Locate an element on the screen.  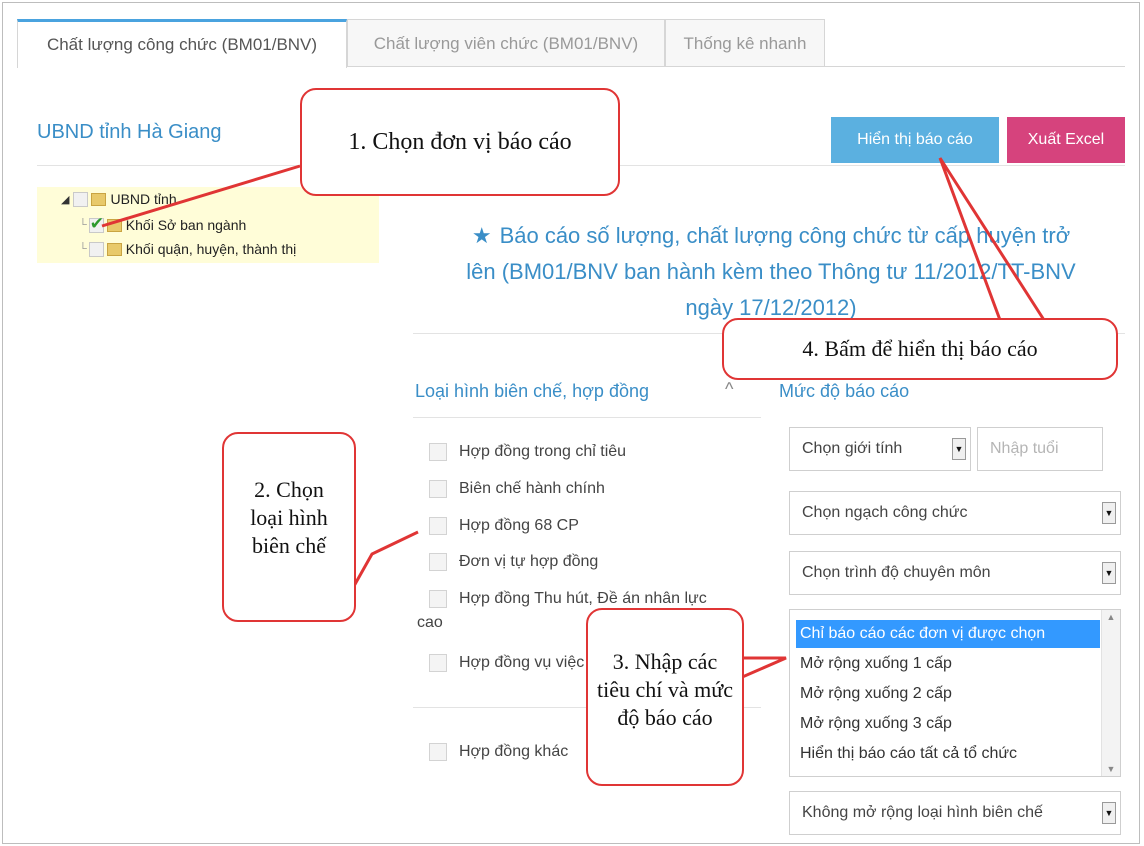
callout-enter-criteria: 3. Nhập các tiêu chí và mức độ báo cáo is located at coordinates (665, 697).